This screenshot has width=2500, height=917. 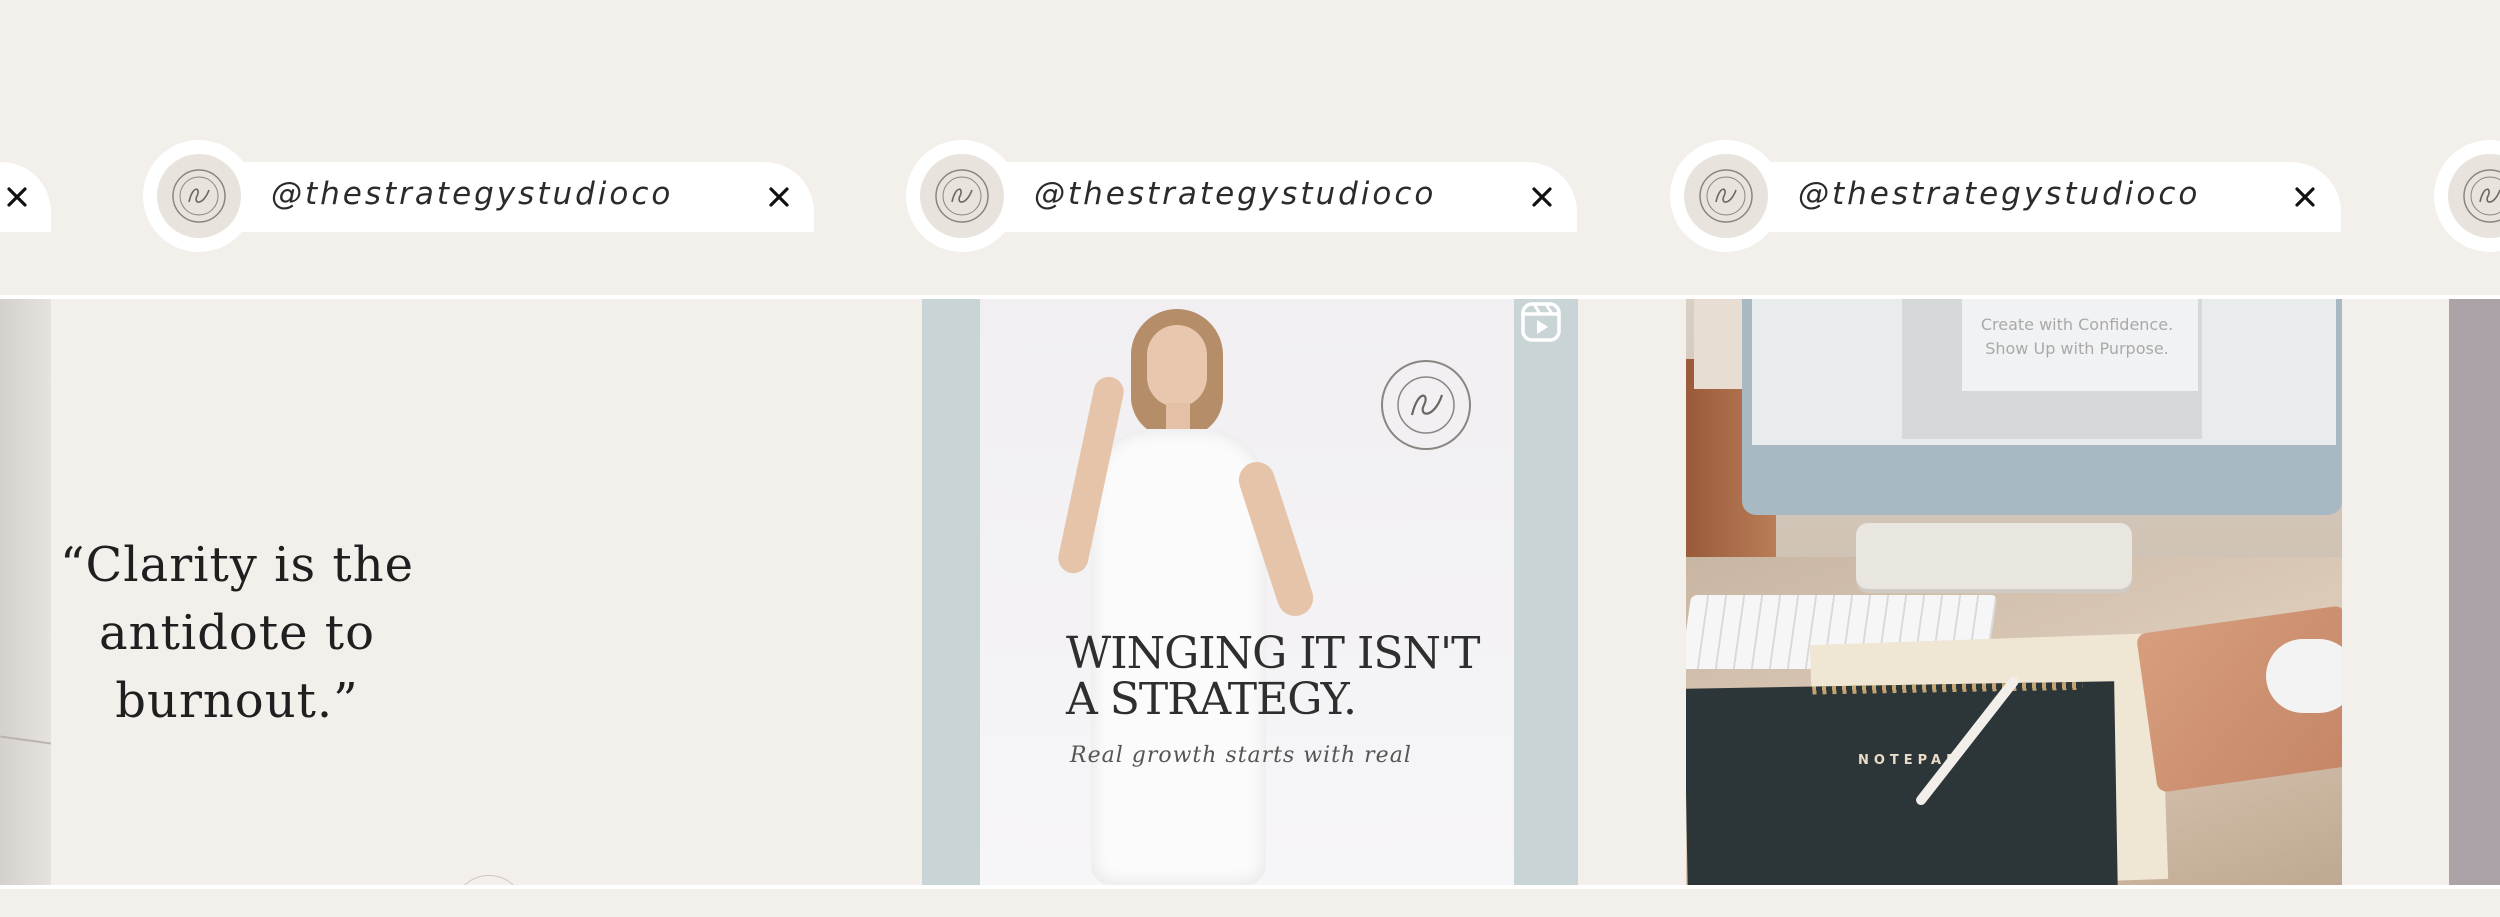 What do you see at coordinates (1177, 597) in the screenshot?
I see `person-figure` at bounding box center [1177, 597].